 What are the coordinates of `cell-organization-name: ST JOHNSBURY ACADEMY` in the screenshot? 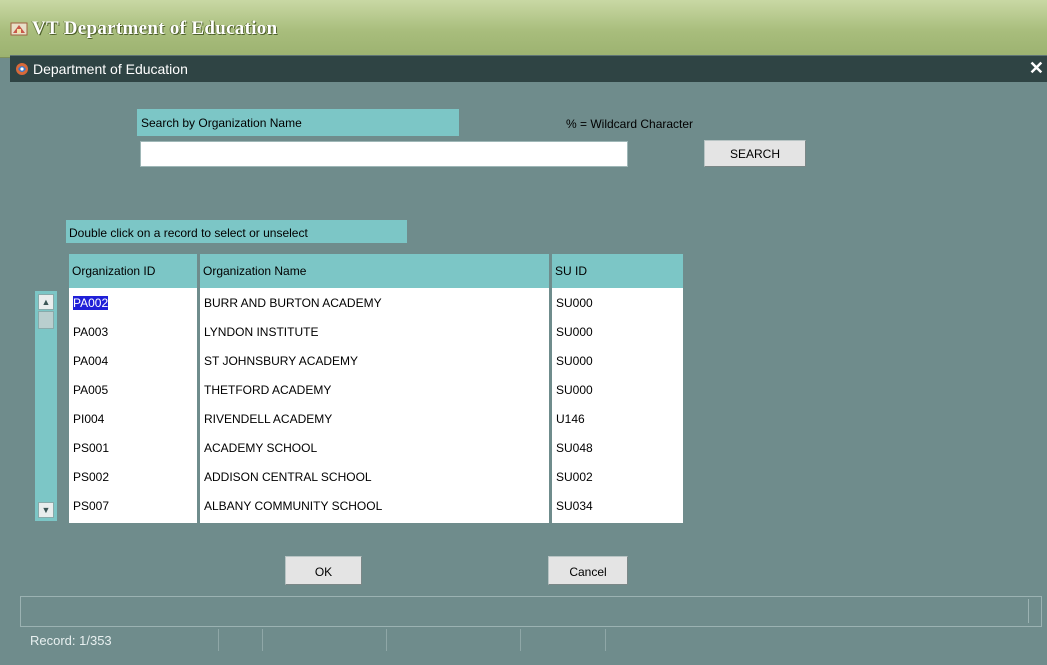 It's located at (374, 360).